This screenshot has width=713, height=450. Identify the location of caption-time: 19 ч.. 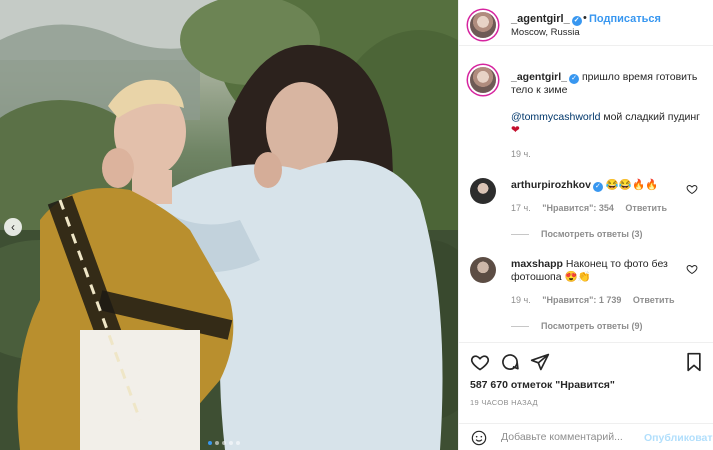
(521, 154).